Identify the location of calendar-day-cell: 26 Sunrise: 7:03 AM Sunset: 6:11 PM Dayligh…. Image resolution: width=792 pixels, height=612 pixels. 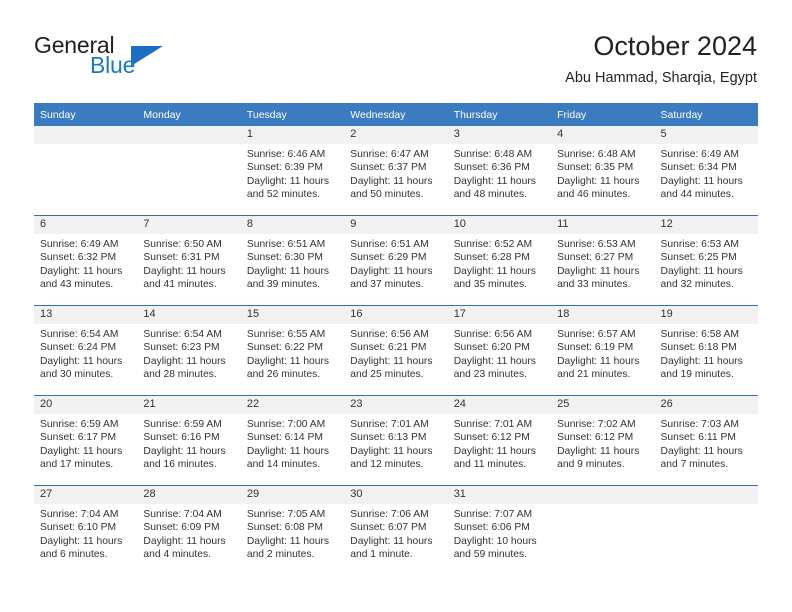
(706, 440).